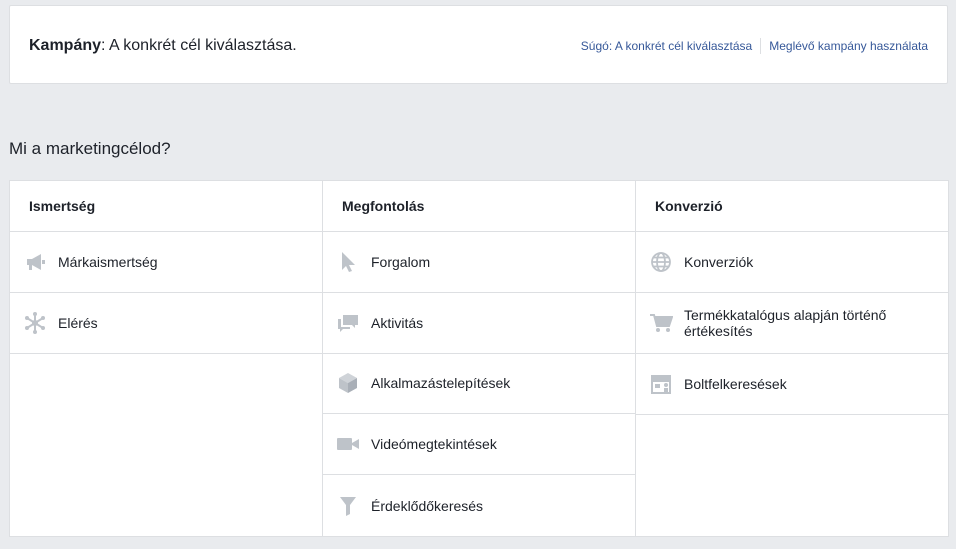 The height and width of the screenshot is (549, 956). Describe the element at coordinates (427, 505) in the screenshot. I see `objective-label: Érdeklődőkeresés` at that location.